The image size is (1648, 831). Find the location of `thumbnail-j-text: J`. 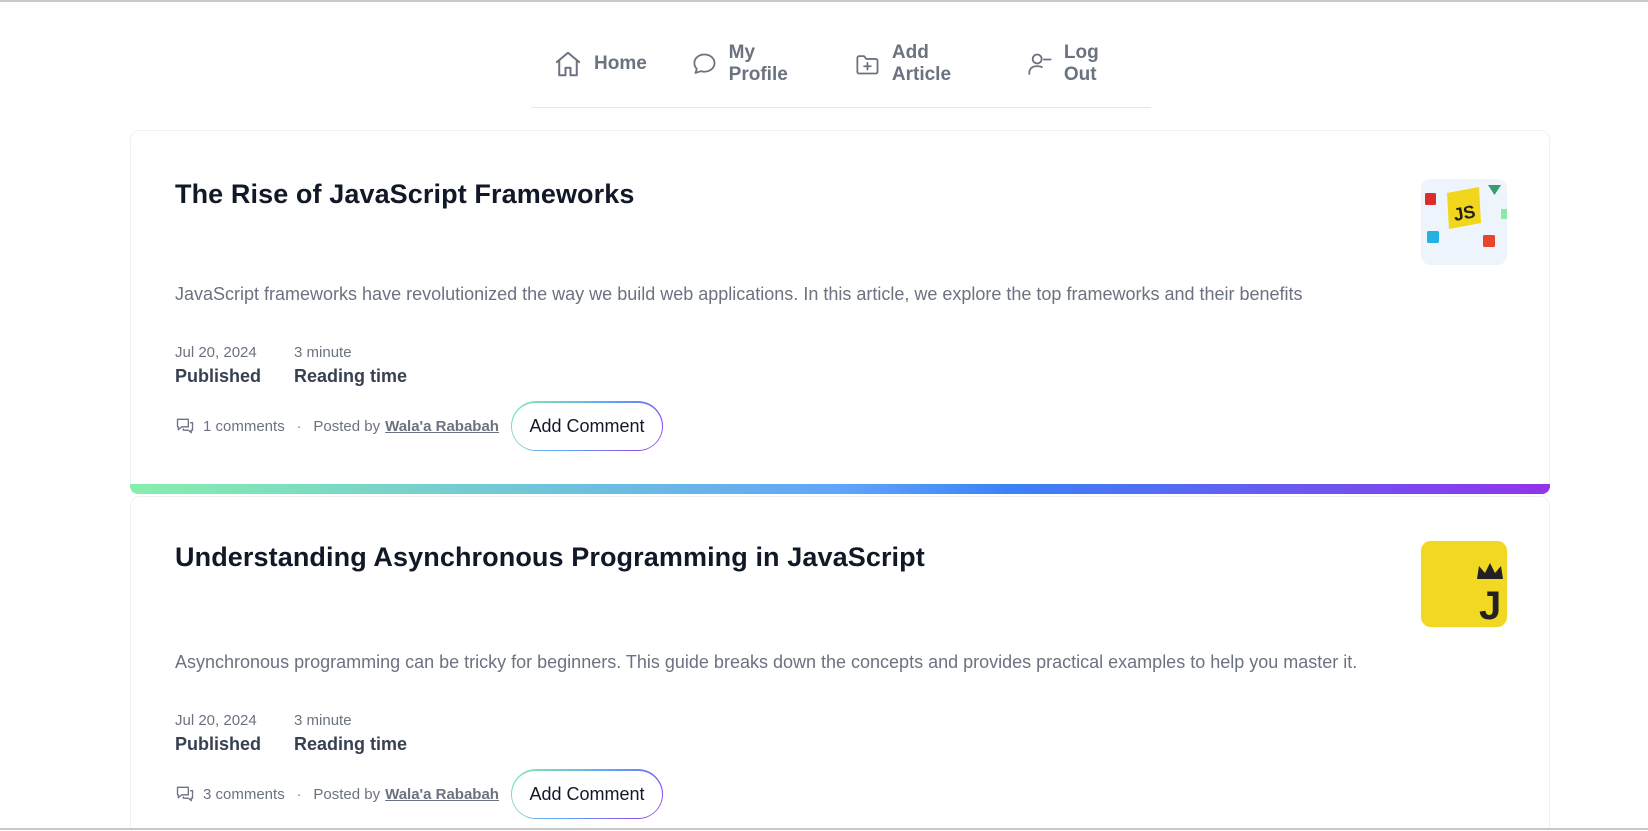

thumbnail-j-text: J is located at coordinates (1490, 605).